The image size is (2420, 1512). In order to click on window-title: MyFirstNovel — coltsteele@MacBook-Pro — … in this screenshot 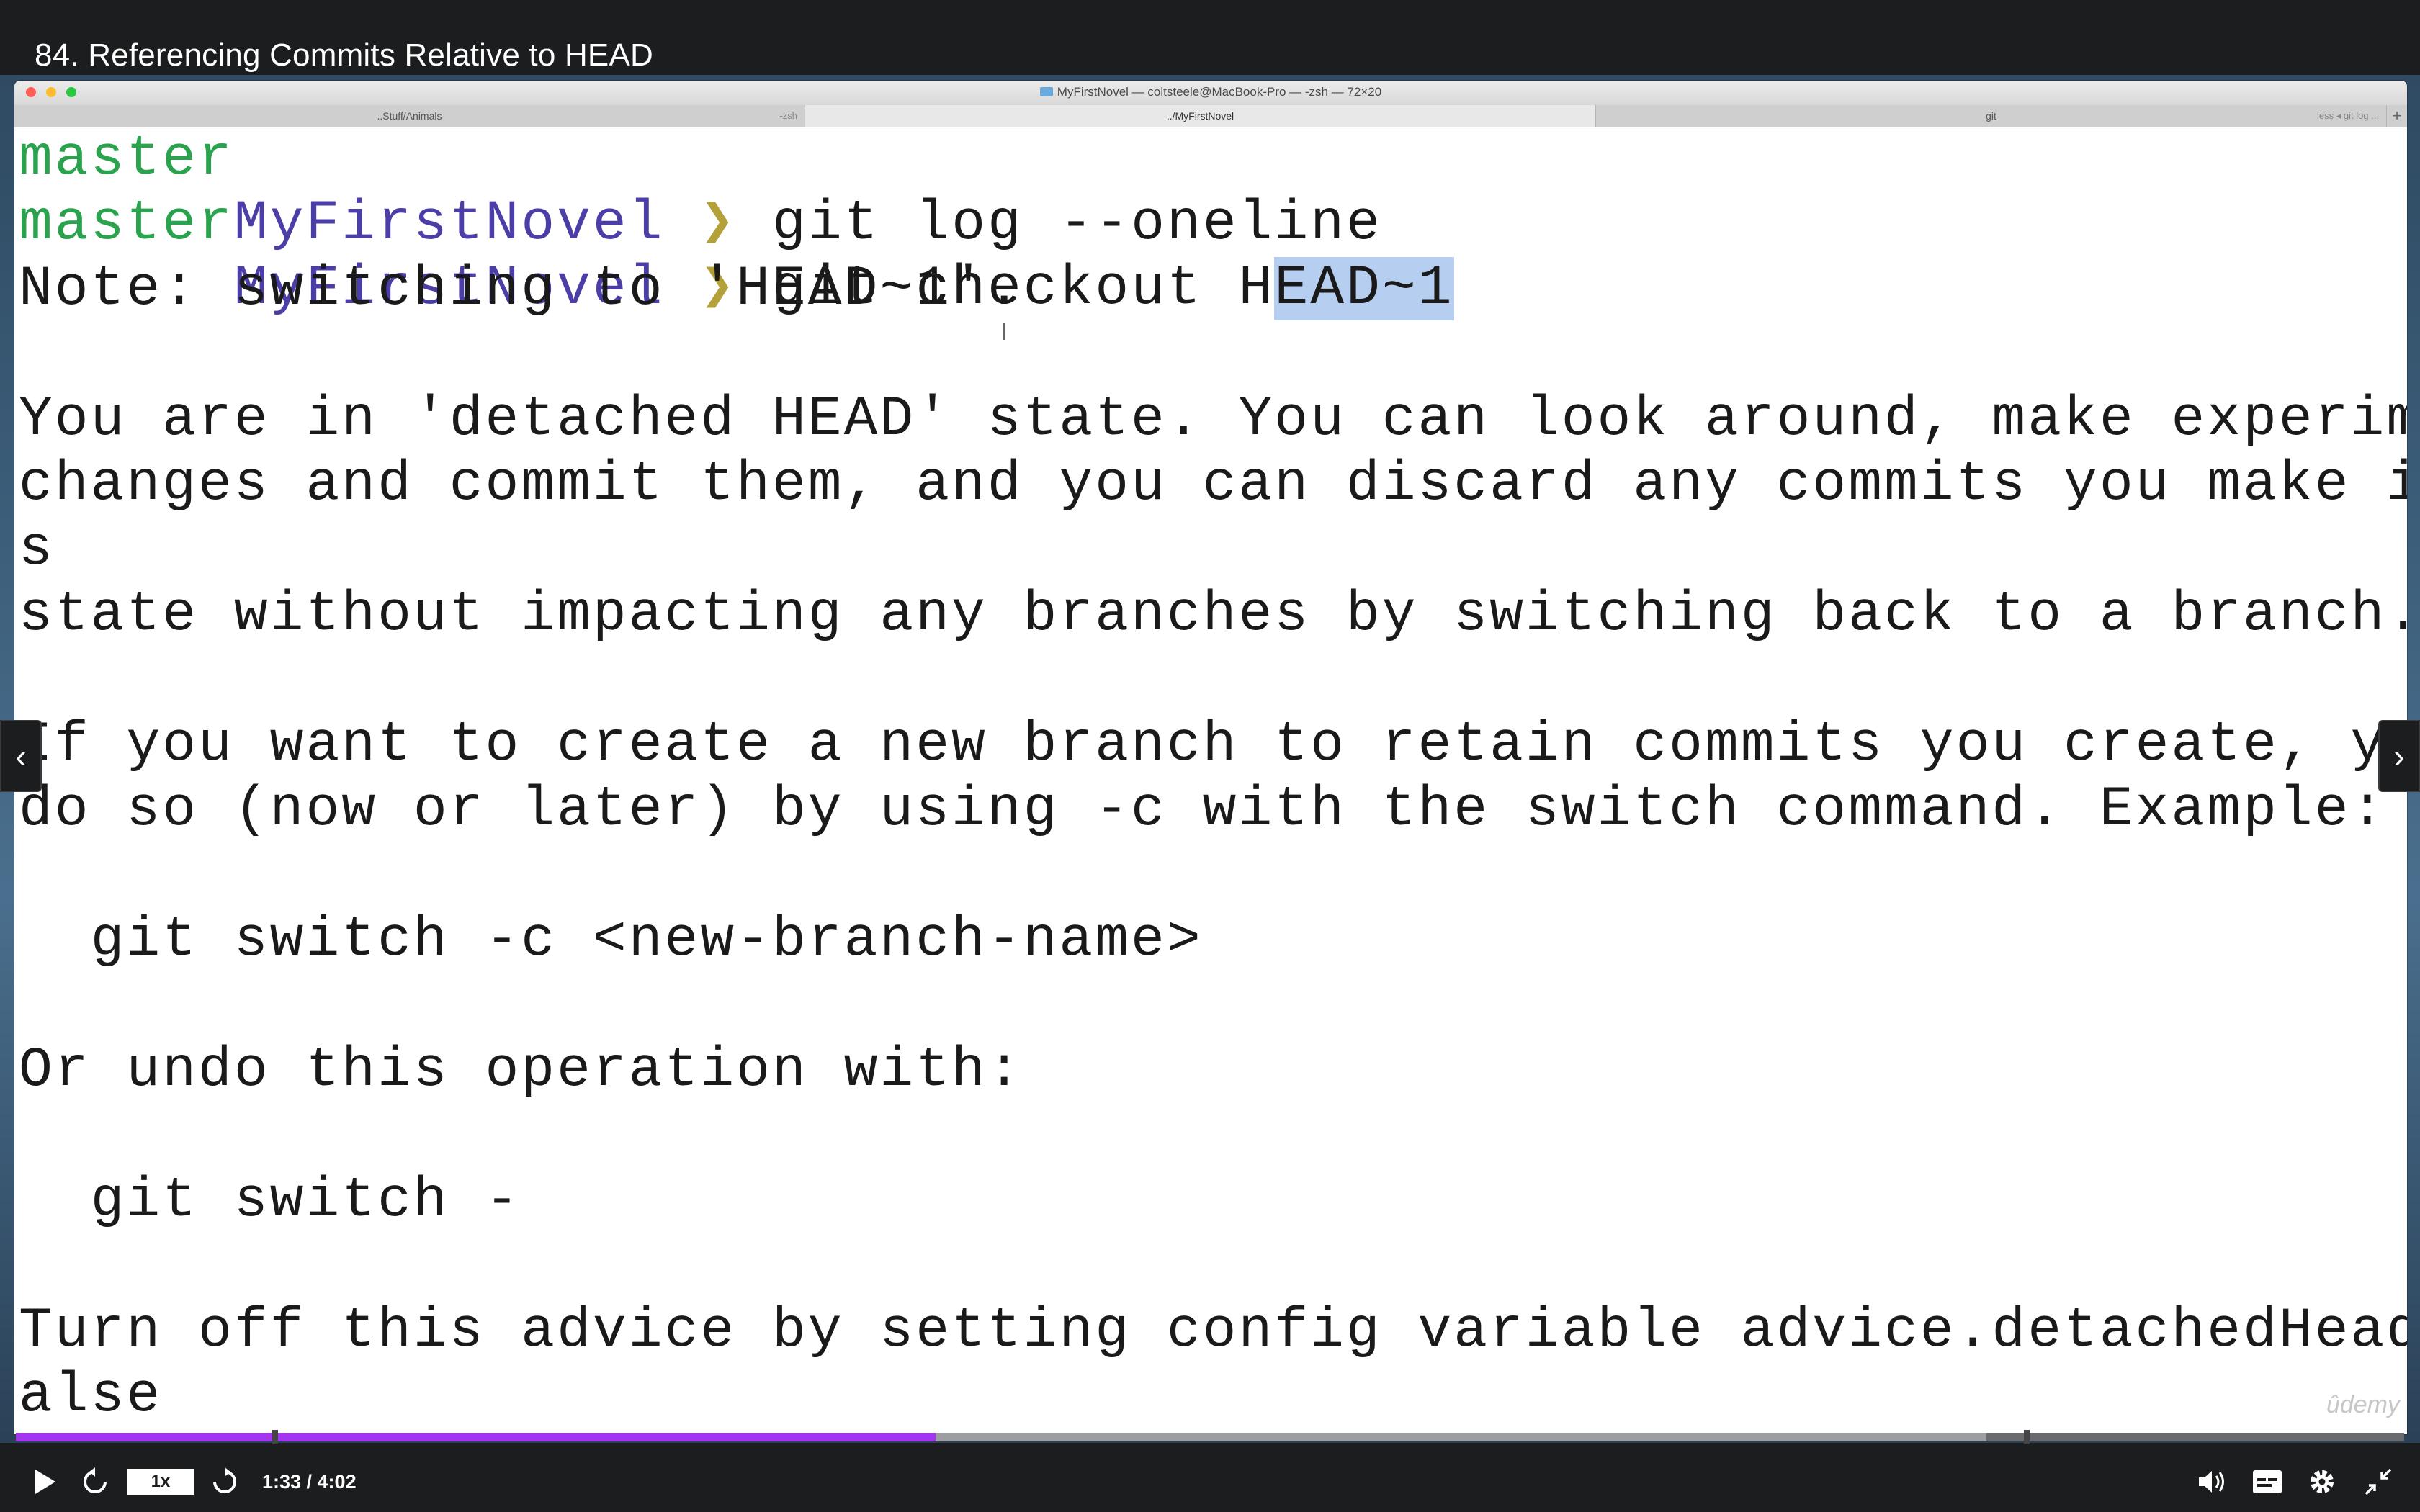, I will do `click(1210, 92)`.